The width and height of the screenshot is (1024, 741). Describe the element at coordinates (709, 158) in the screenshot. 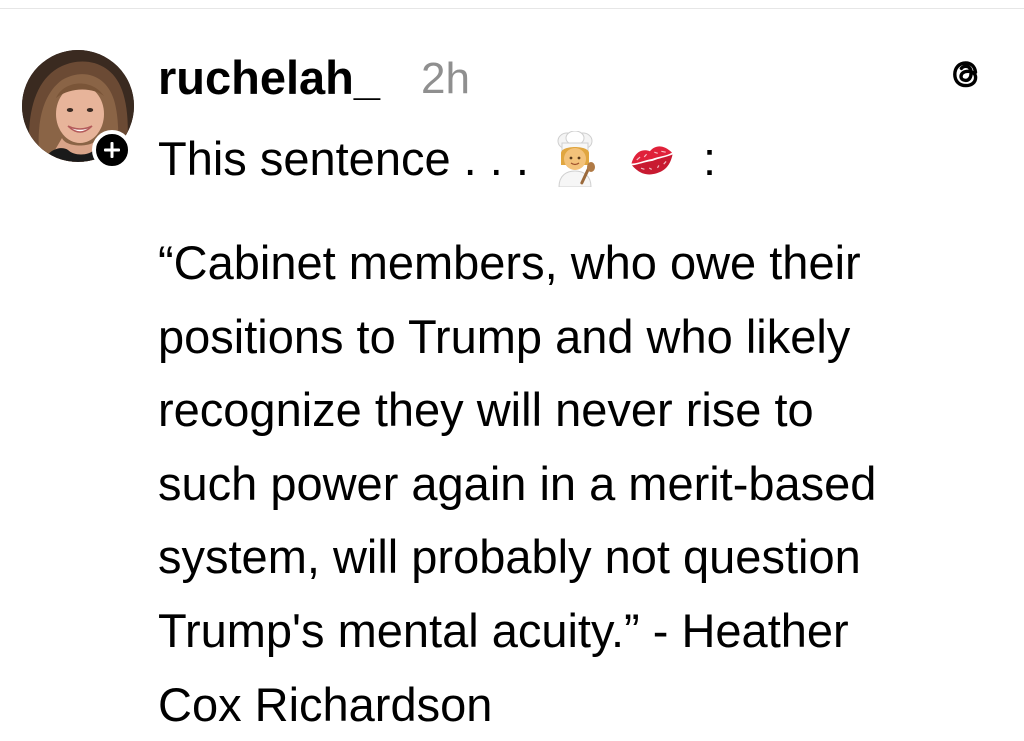

I see `post-intro-suffix: :` at that location.